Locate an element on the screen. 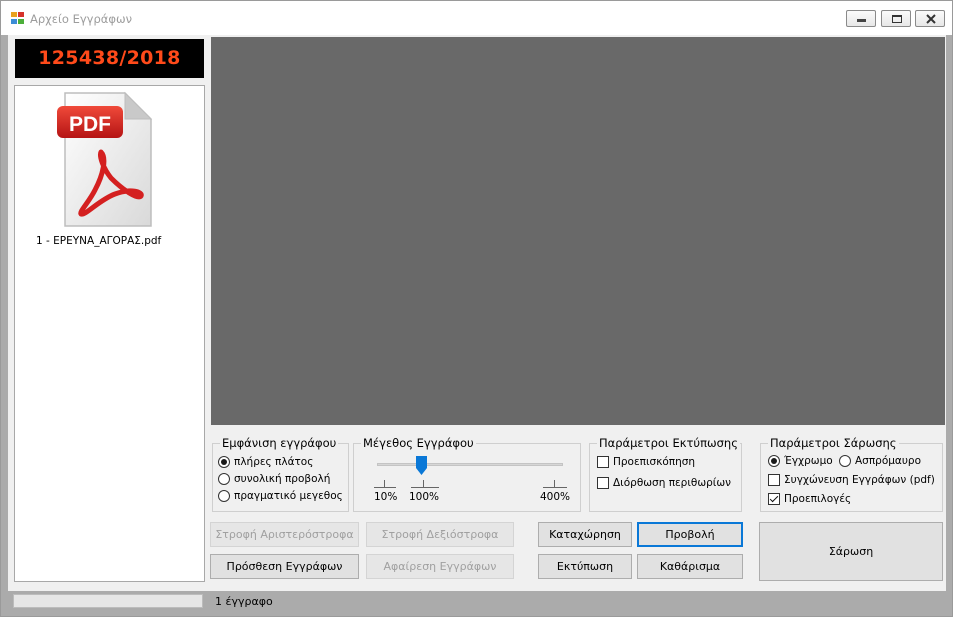 This screenshot has height=617, width=953. checkbox-merge-pdf is located at coordinates (774, 480).